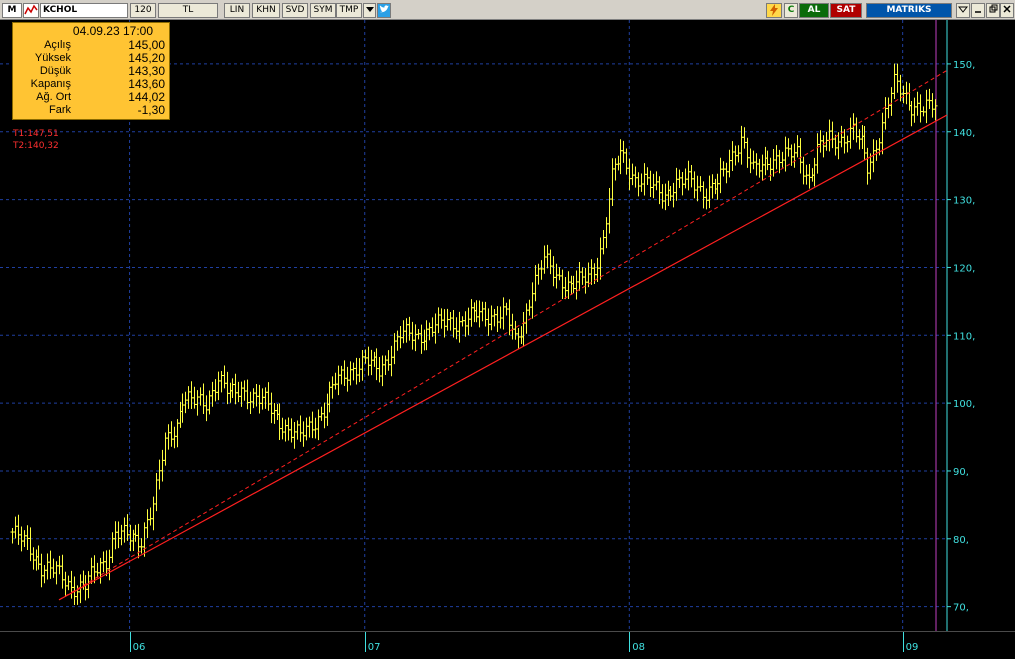 Image resolution: width=1015 pixels, height=659 pixels. What do you see at coordinates (814, 10) in the screenshot?
I see `buy-button: AL` at bounding box center [814, 10].